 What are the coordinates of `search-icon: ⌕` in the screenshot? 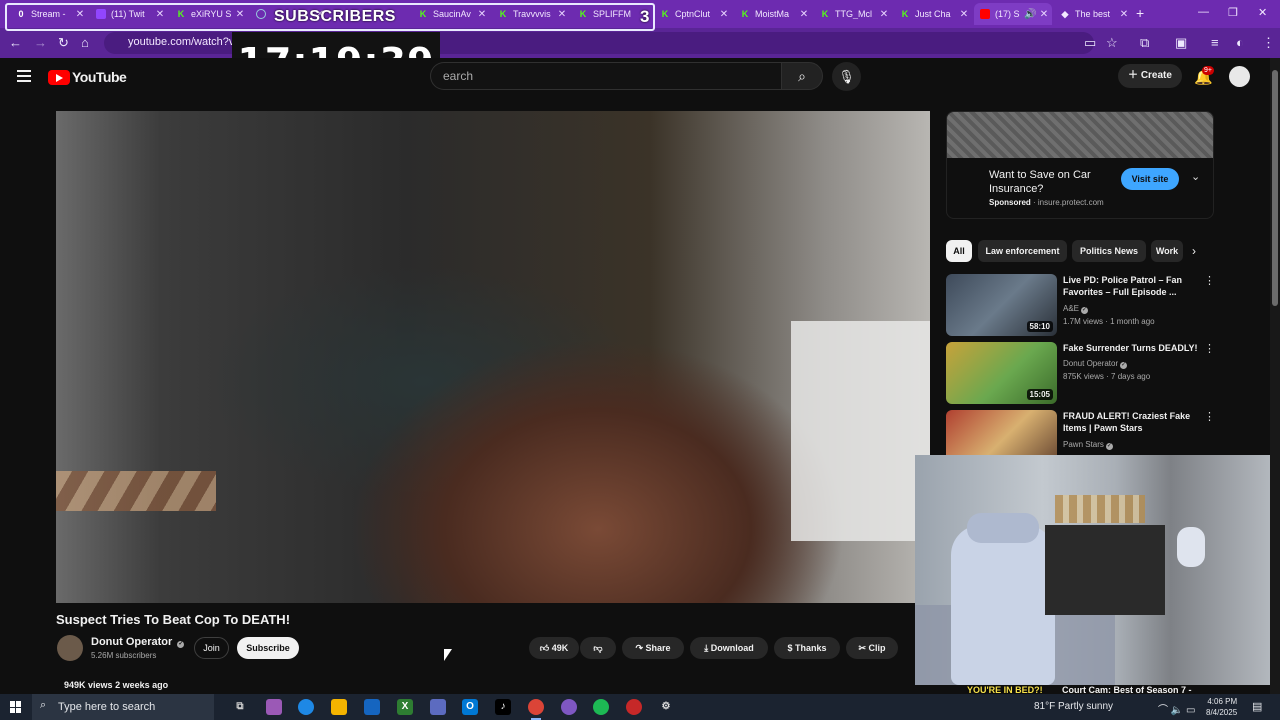 It's located at (802, 76).